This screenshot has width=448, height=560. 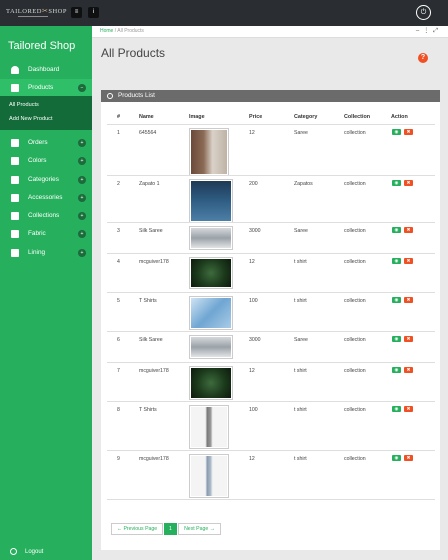 I want to click on expand-icon: −, so click(x=82, y=88).